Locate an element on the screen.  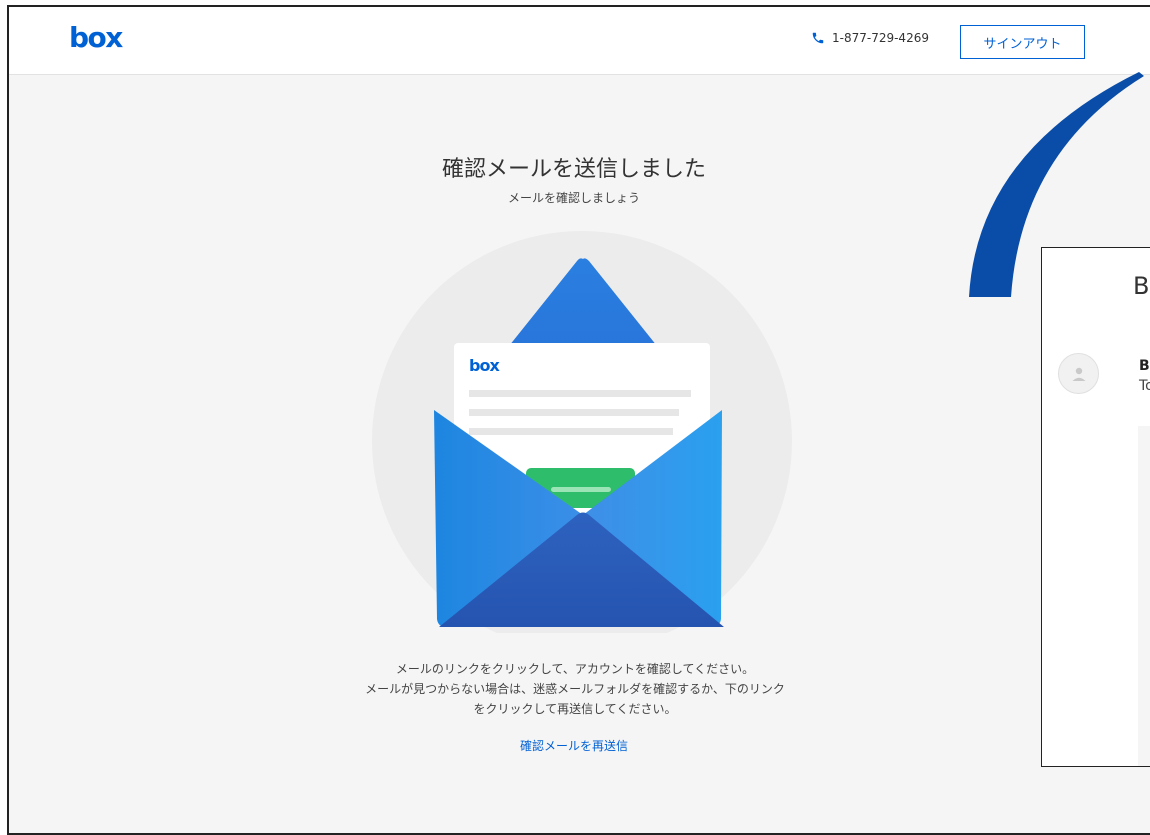
signout-button: サインアウト is located at coordinates (1022, 42).